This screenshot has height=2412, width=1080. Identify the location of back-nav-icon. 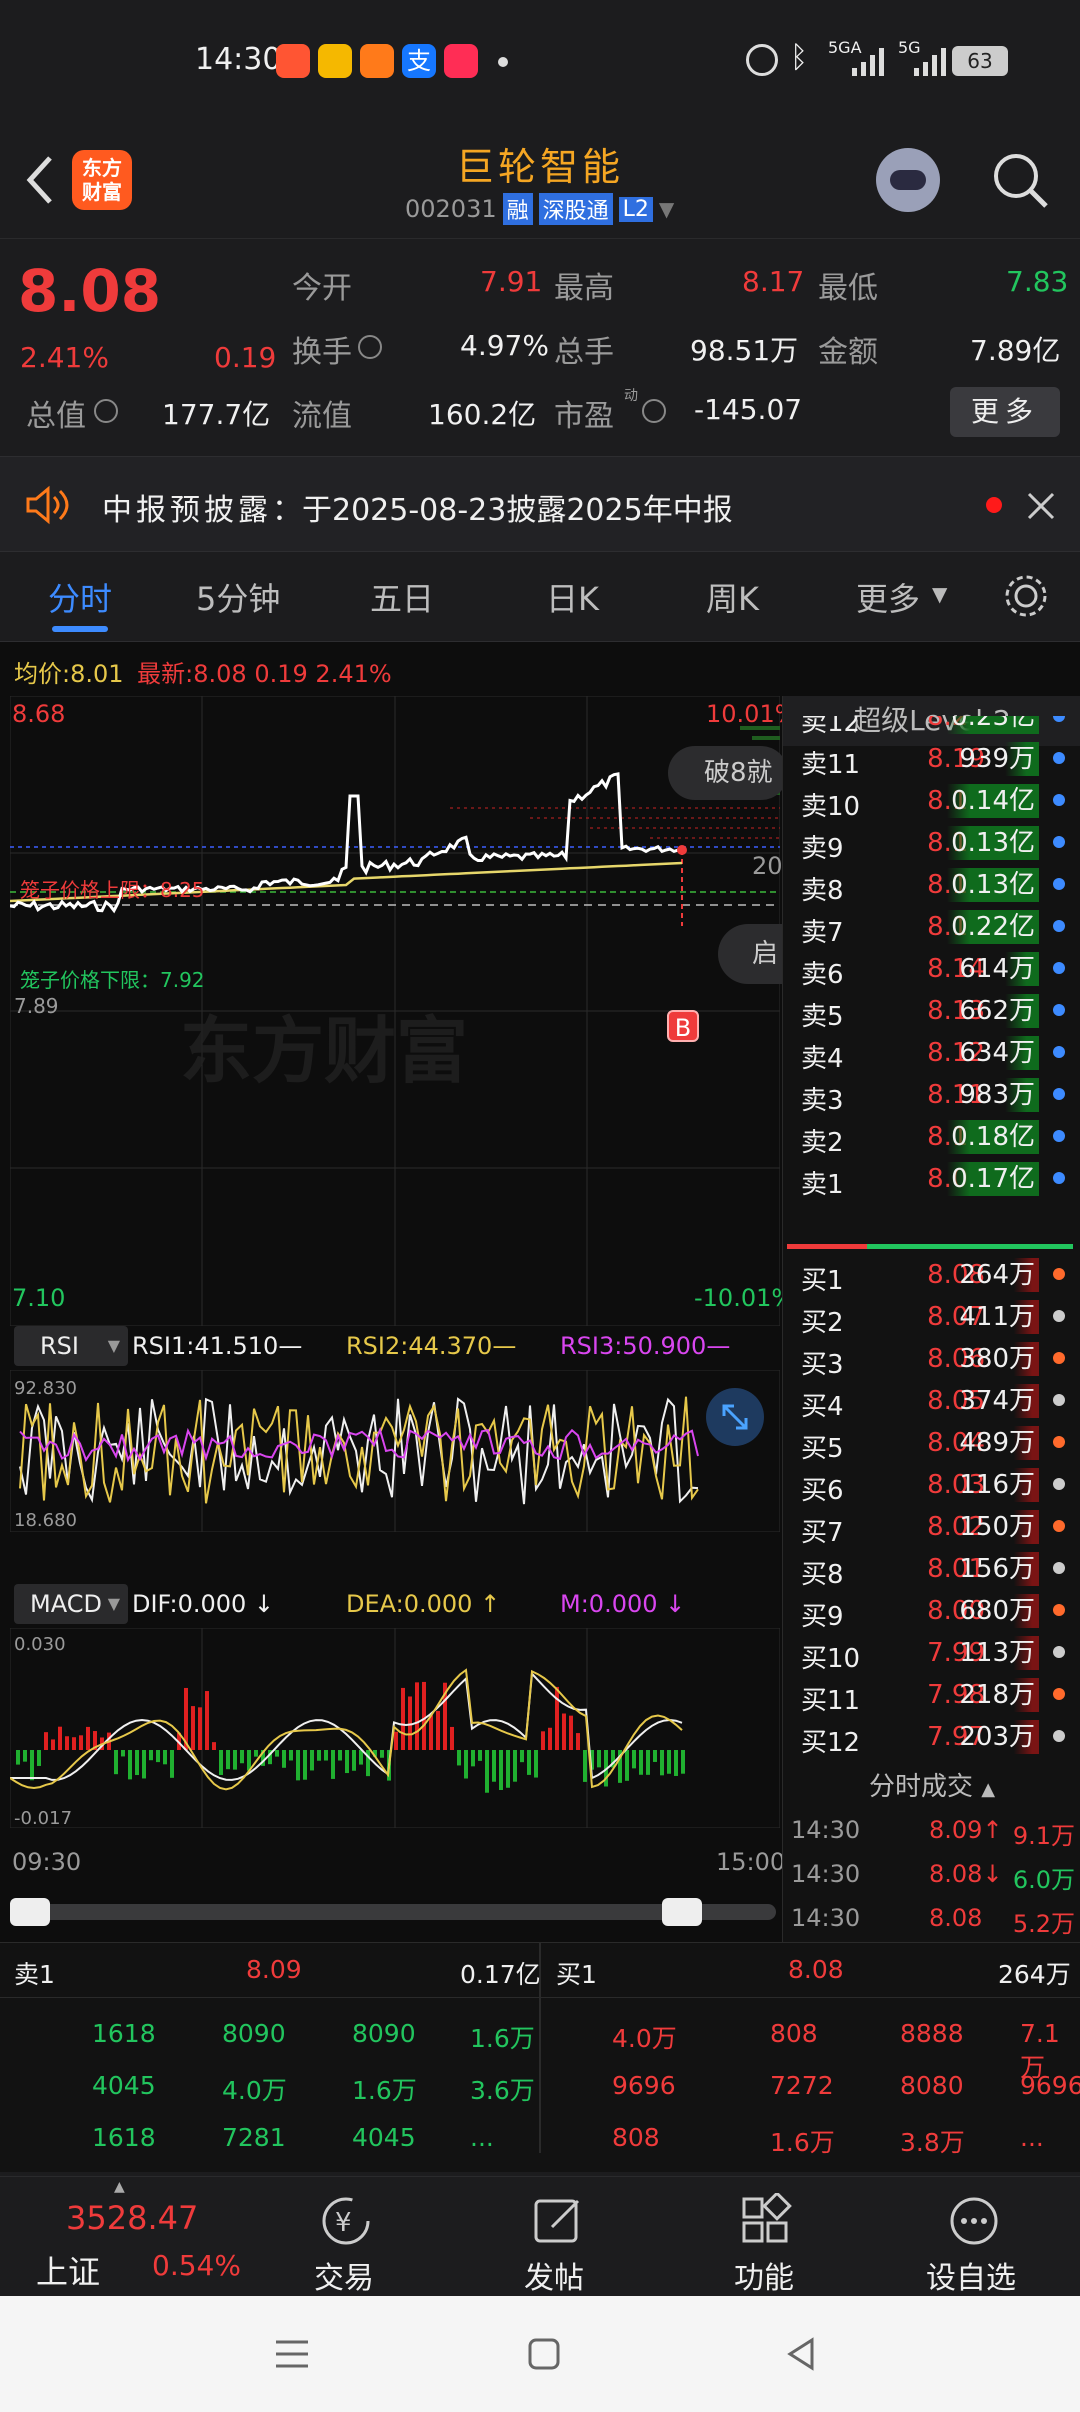
(802, 2354).